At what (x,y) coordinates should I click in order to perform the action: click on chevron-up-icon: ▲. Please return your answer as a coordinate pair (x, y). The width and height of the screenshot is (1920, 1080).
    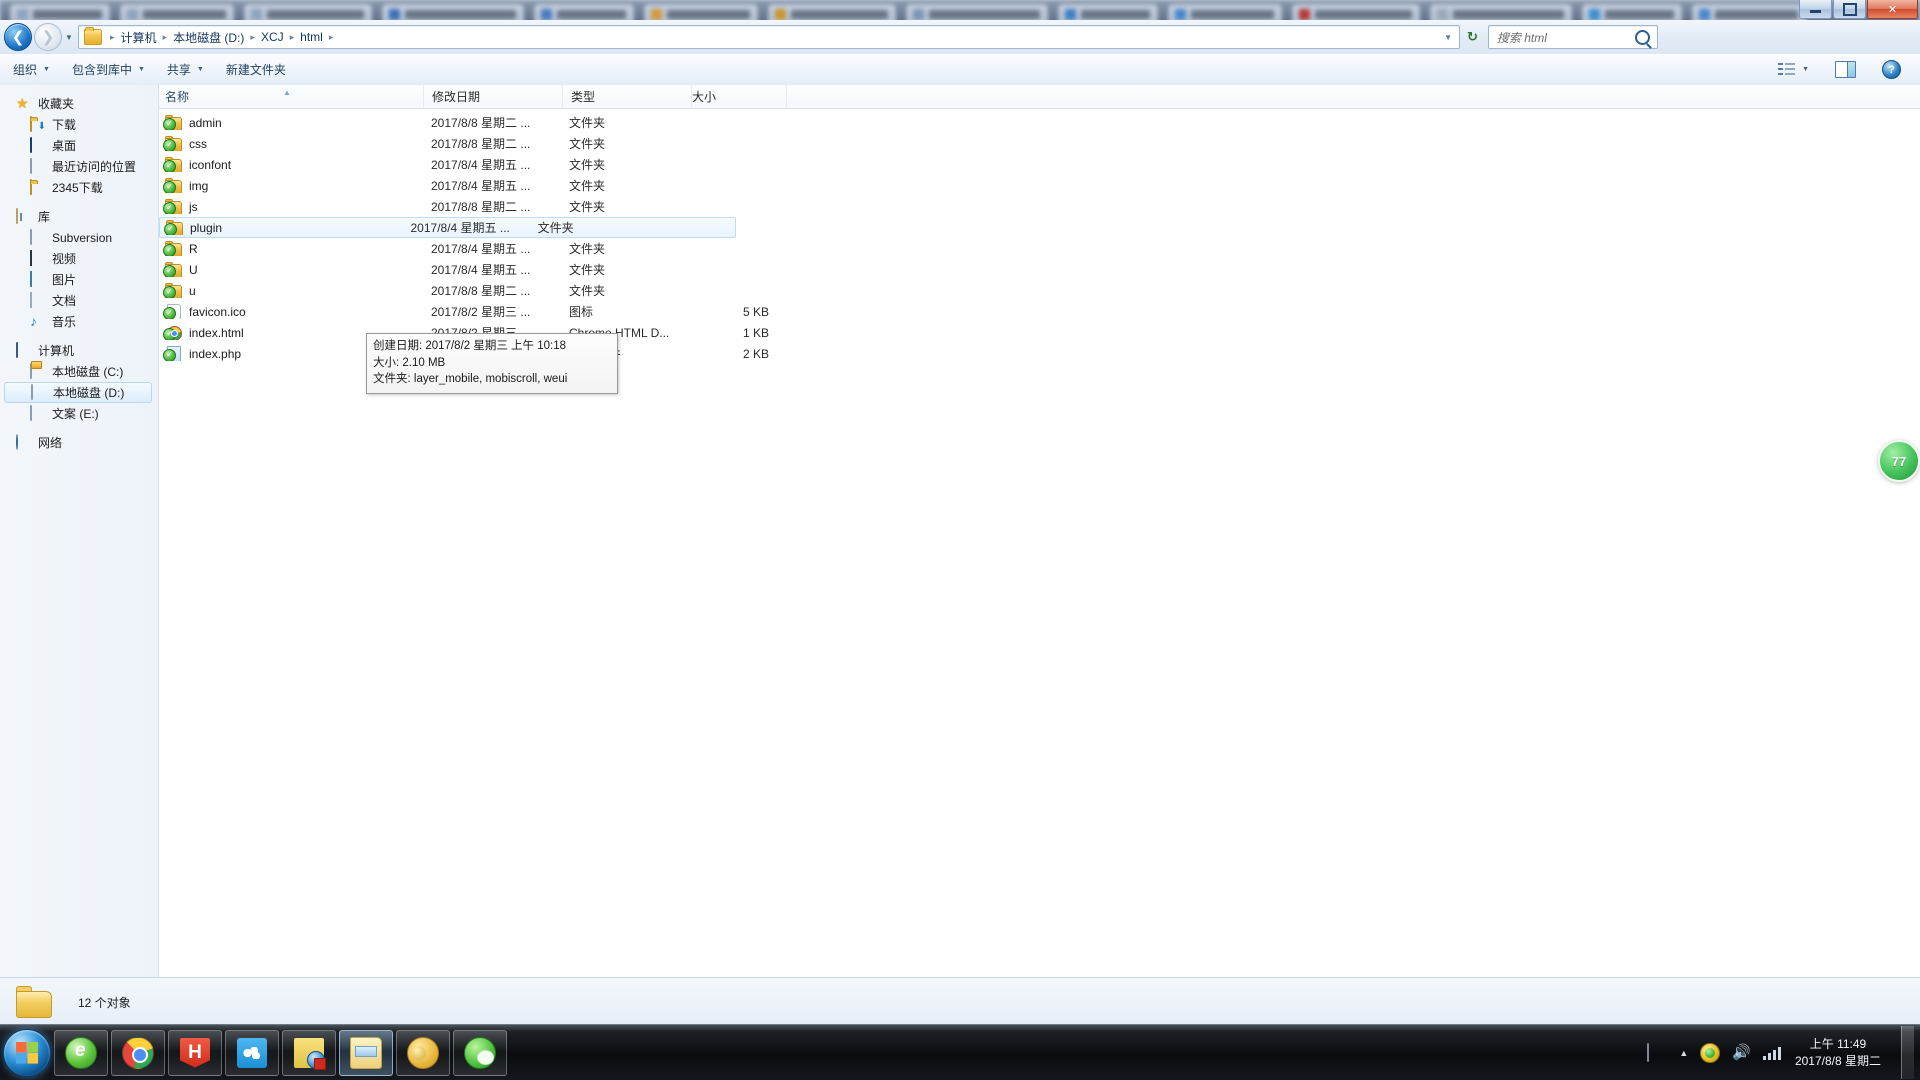
    Looking at the image, I should click on (1683, 1053).